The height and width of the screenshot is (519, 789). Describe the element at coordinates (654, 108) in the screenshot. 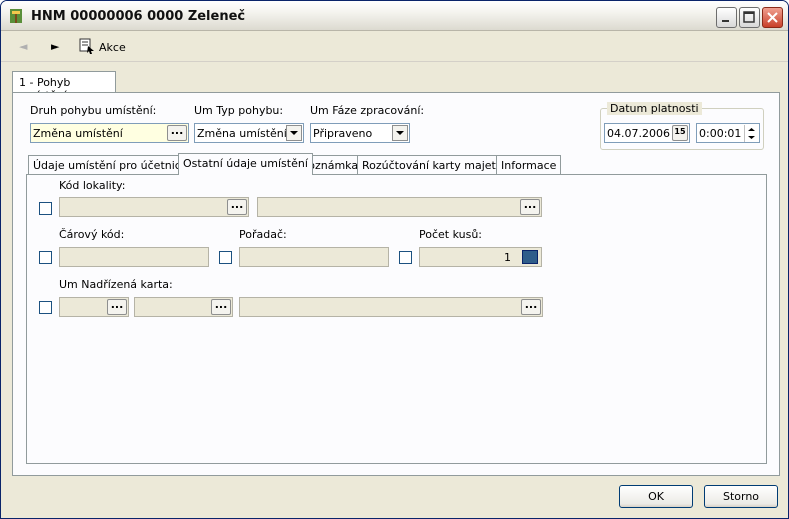

I see `datum-group-label: Datum platnosti` at that location.